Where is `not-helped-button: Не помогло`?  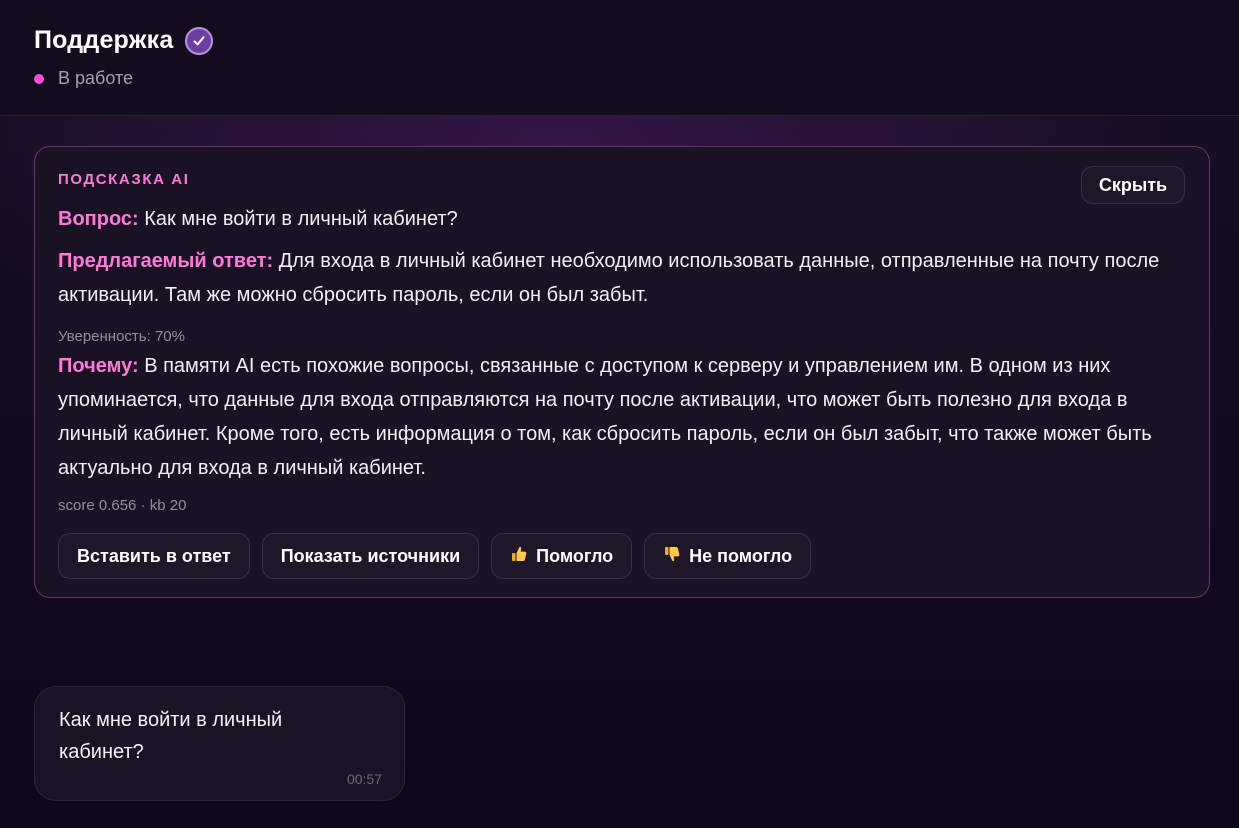 not-helped-button: Не помогло is located at coordinates (728, 556).